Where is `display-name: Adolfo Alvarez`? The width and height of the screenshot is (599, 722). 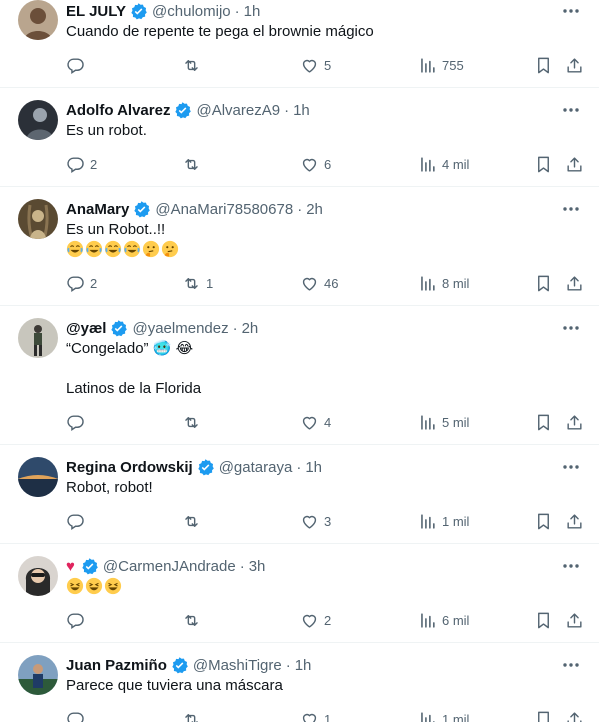
display-name: Adolfo Alvarez is located at coordinates (118, 110).